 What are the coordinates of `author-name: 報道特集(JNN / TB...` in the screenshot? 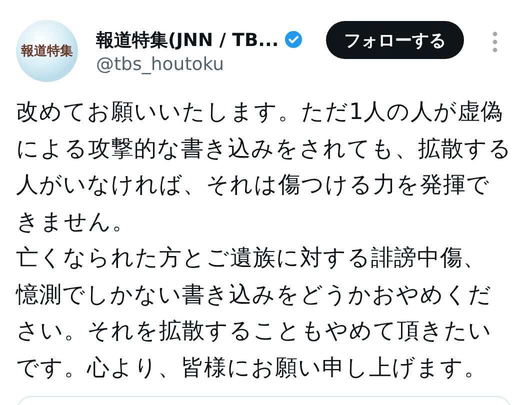 It's located at (187, 40).